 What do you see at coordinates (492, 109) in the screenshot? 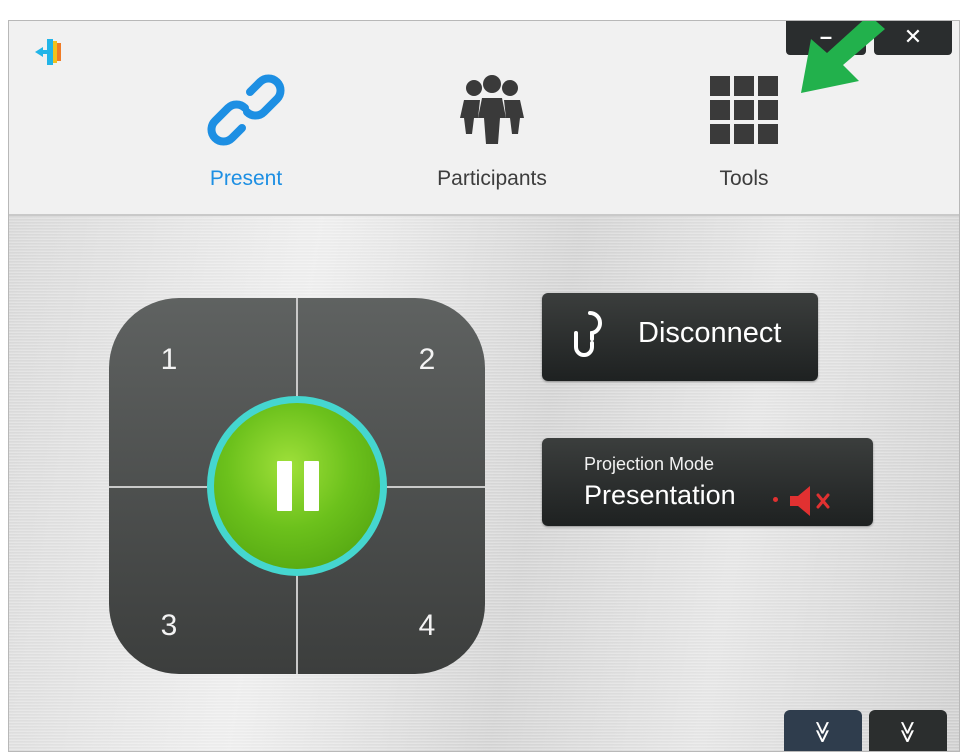
I see `participants-icon` at bounding box center [492, 109].